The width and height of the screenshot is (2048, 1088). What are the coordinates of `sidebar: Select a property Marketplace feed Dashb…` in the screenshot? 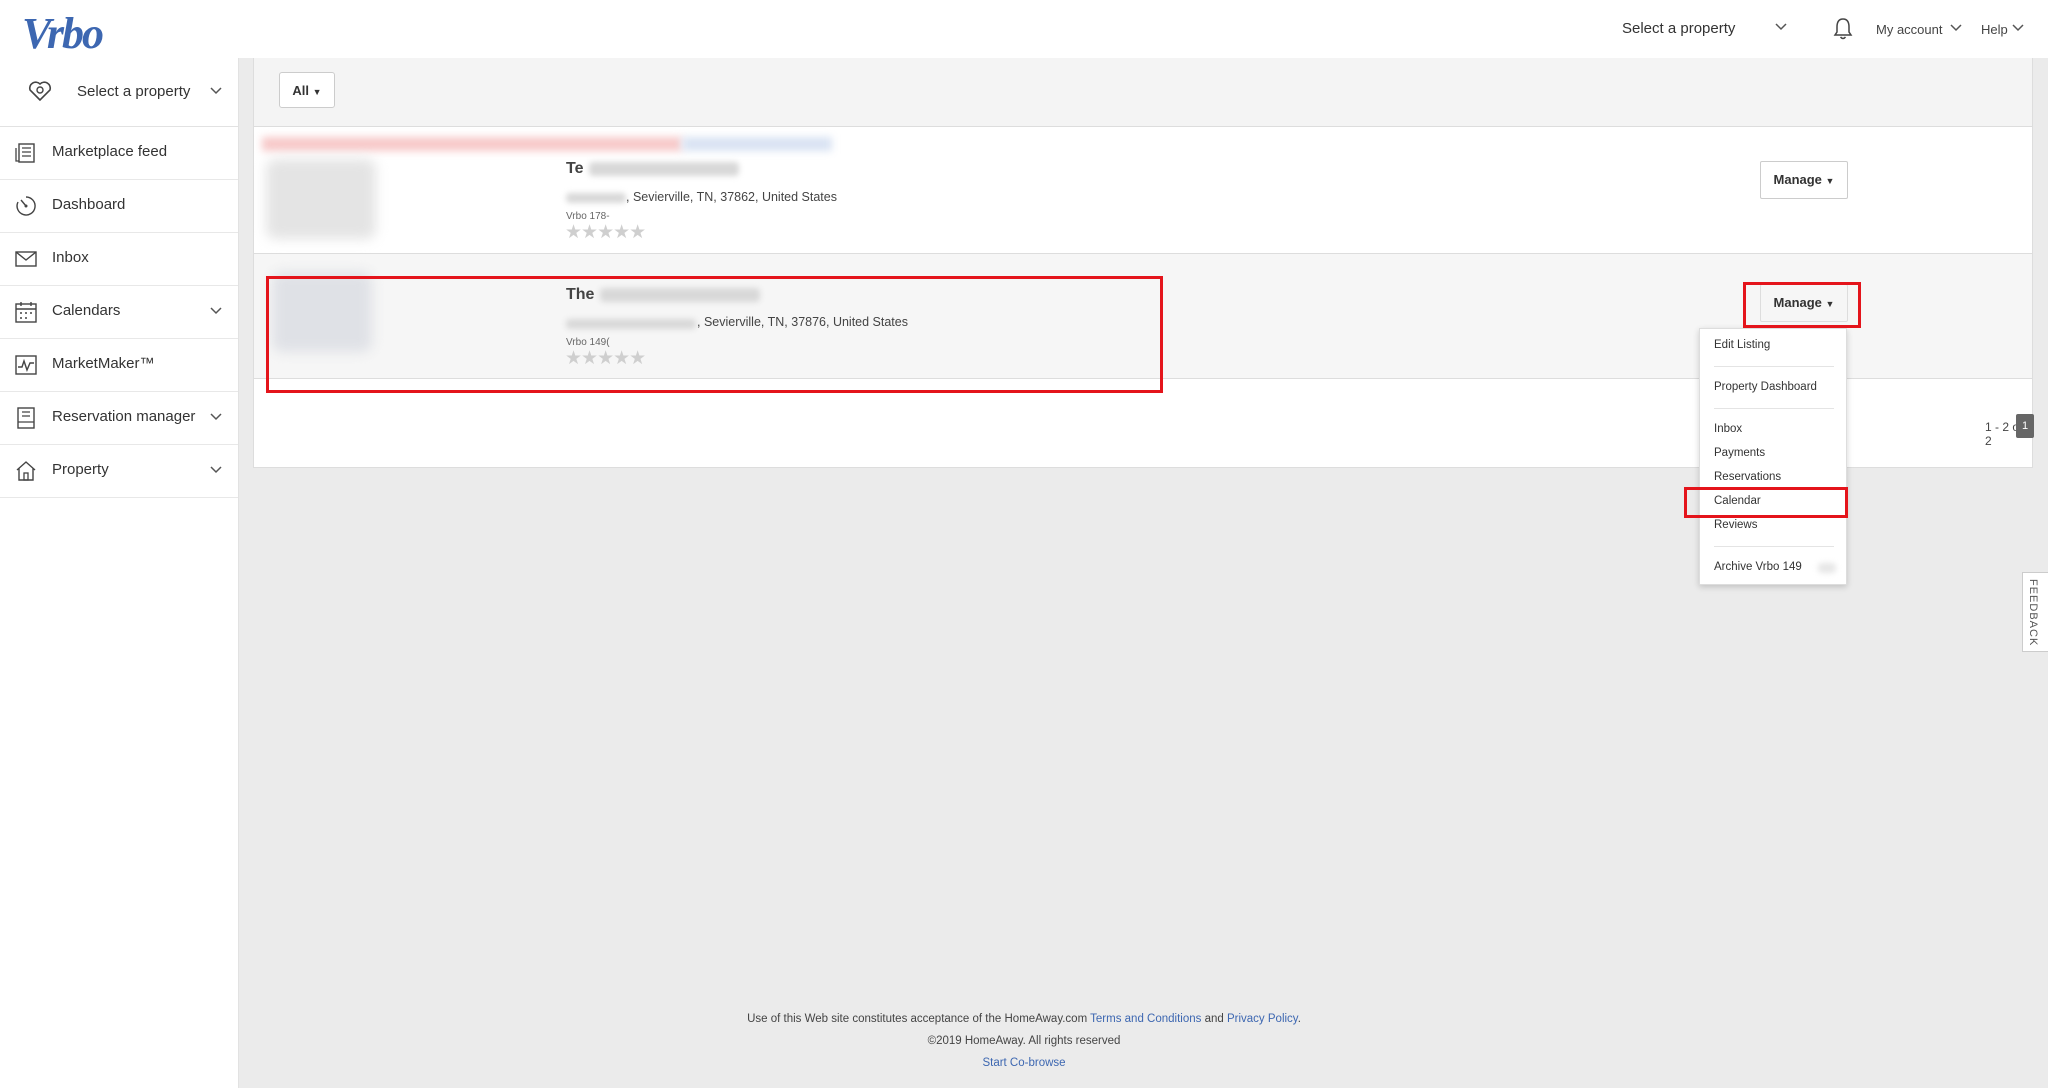 It's located at (119, 573).